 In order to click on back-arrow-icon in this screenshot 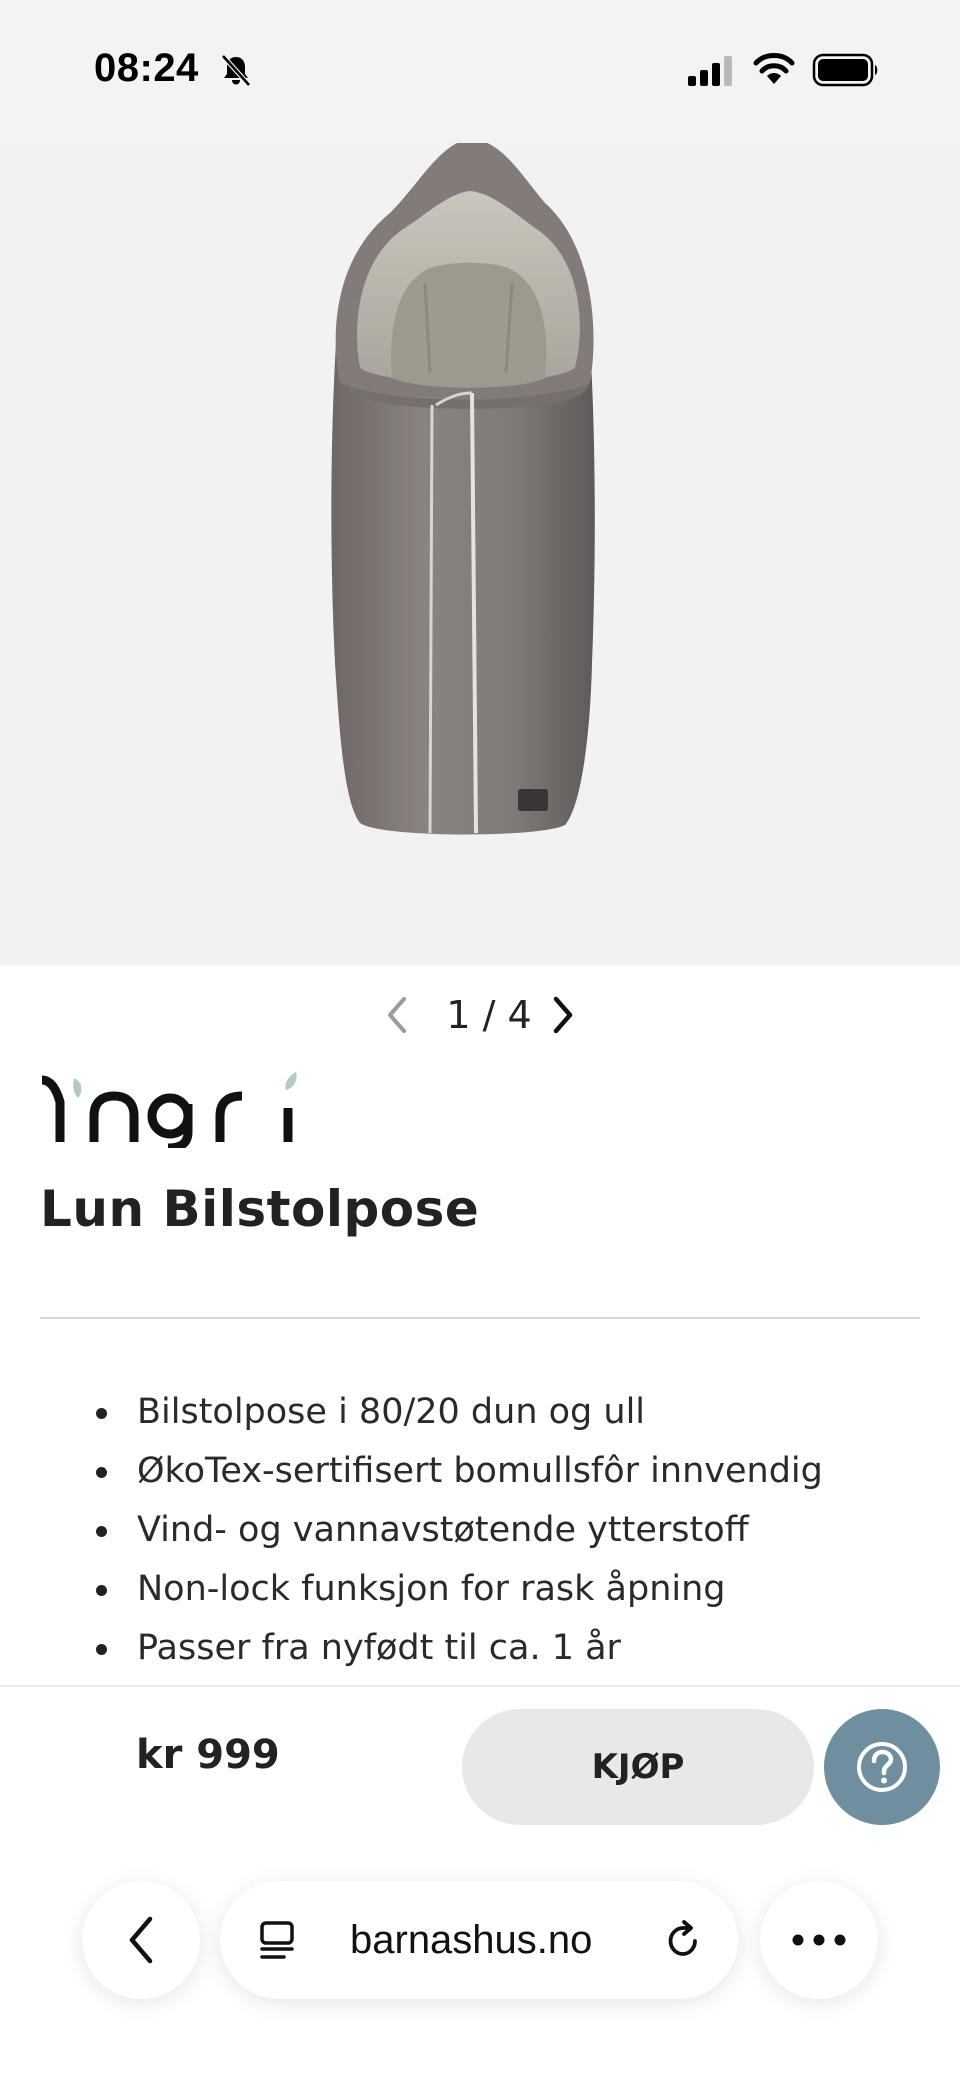, I will do `click(141, 1940)`.